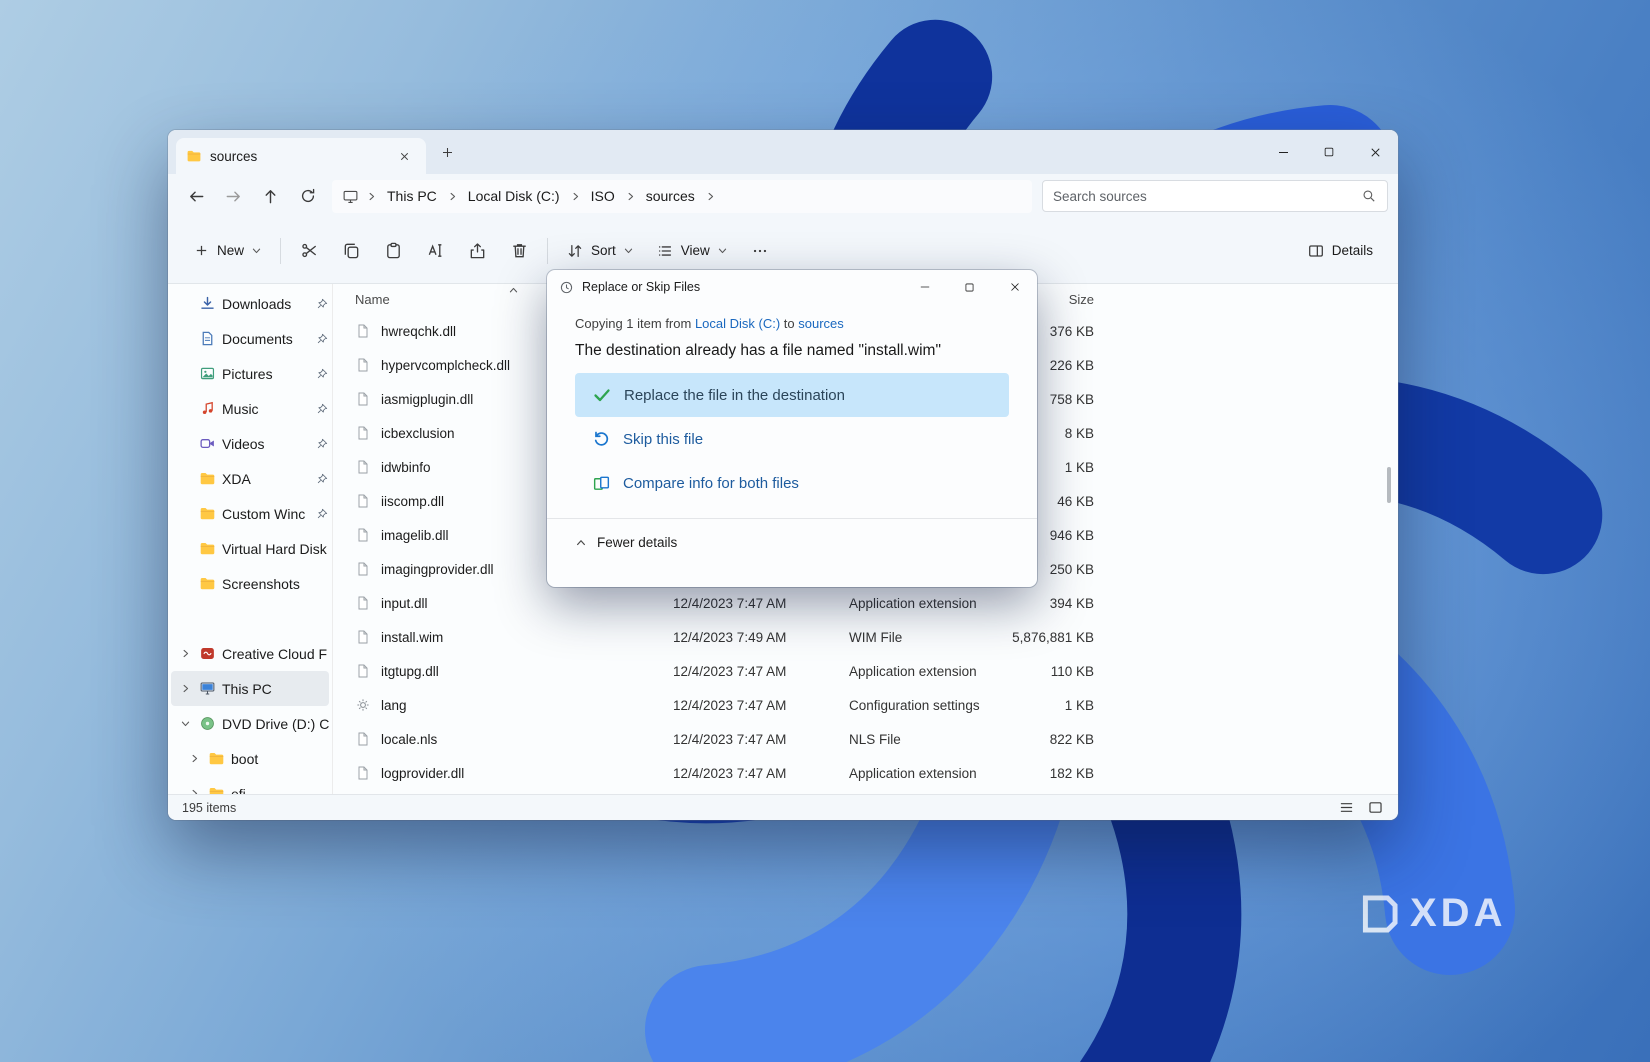  What do you see at coordinates (250, 723) in the screenshot?
I see `sidebar-item-dvd-drive-d-c: DVD Drive (D:) C` at bounding box center [250, 723].